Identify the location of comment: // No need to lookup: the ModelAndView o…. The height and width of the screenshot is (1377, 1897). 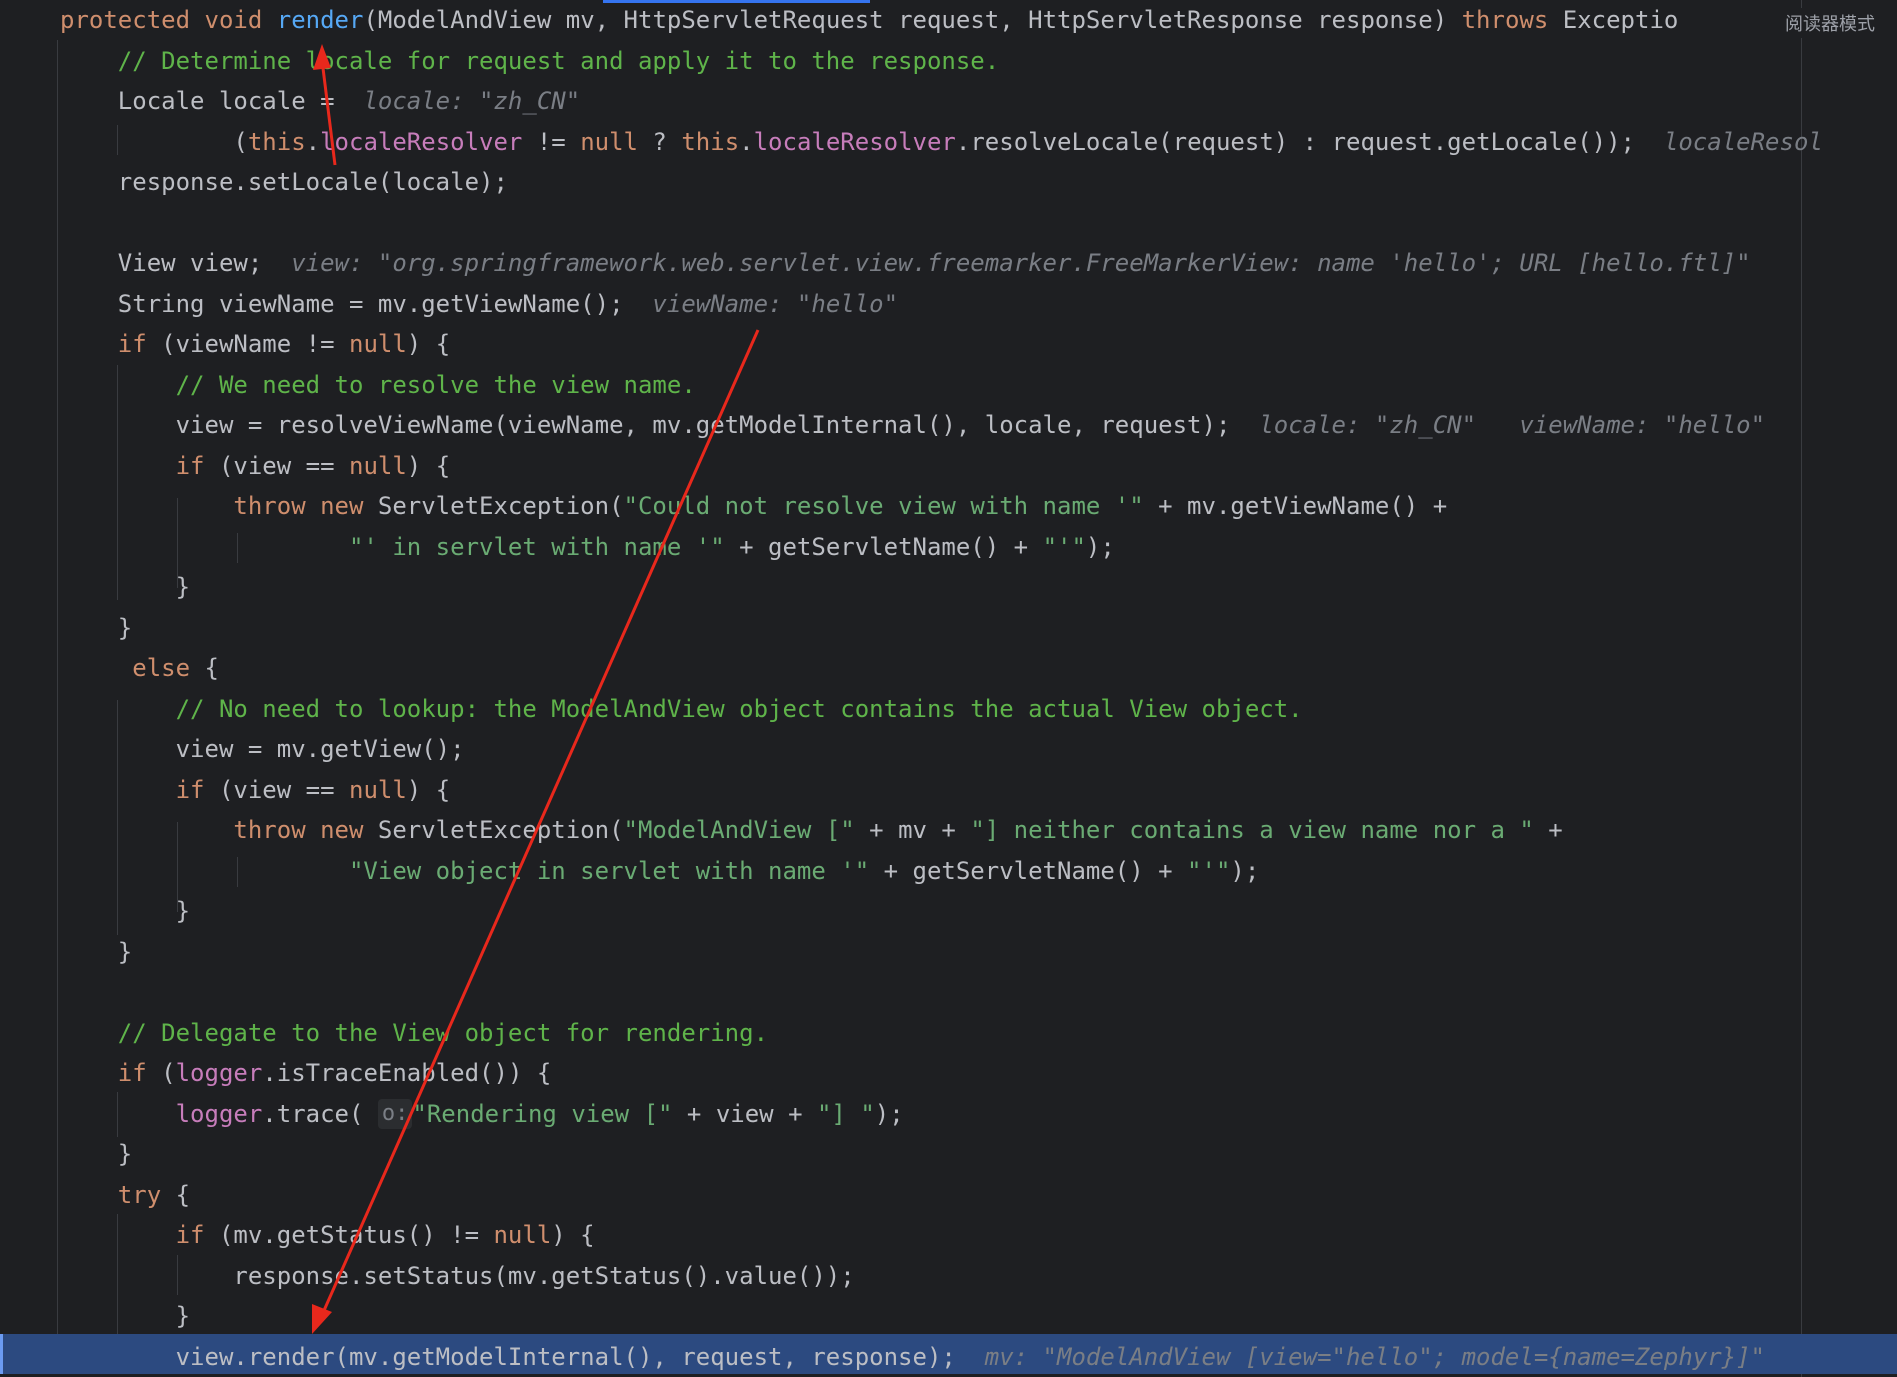
(739, 708).